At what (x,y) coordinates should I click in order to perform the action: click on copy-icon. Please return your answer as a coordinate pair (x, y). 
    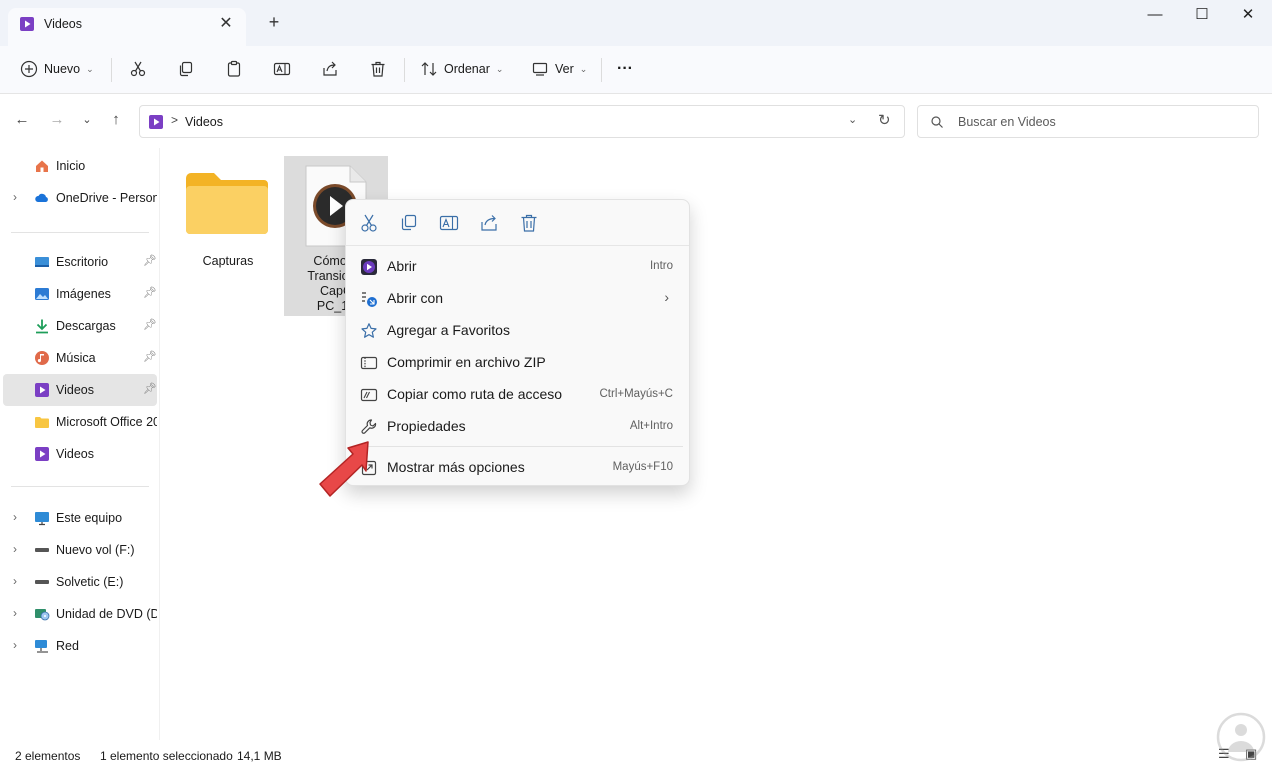
    Looking at the image, I should click on (409, 223).